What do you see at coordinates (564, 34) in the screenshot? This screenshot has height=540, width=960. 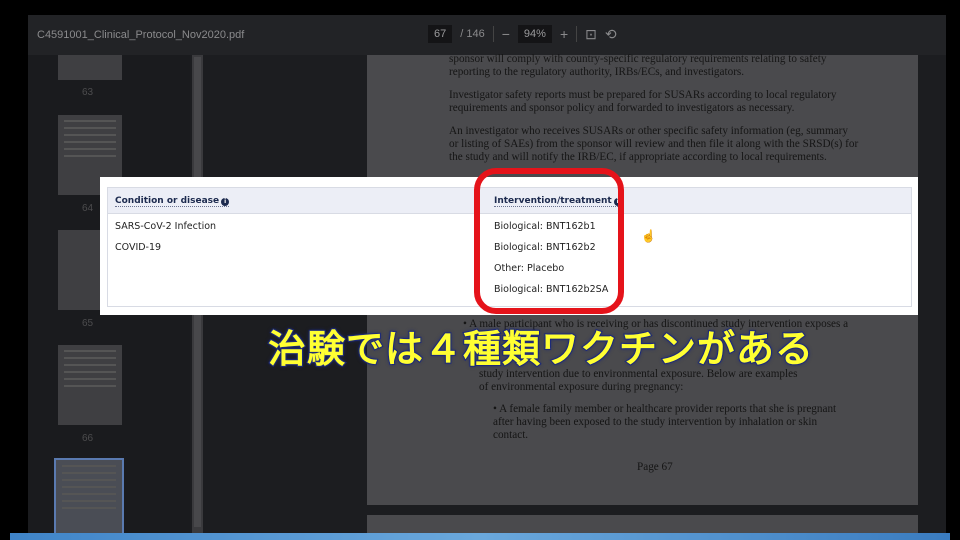 I see `zoom-in-button: +` at bounding box center [564, 34].